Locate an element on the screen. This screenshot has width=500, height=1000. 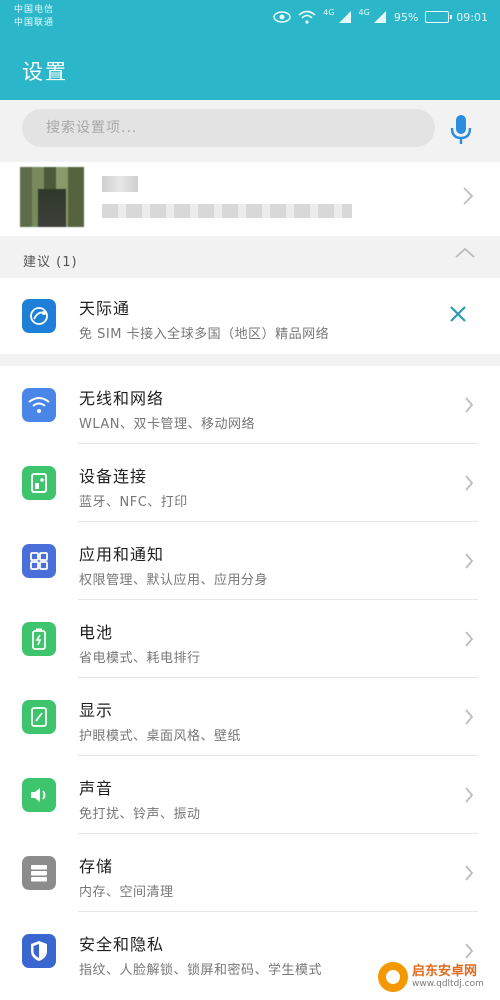
account-detail-redacted is located at coordinates (227, 211).